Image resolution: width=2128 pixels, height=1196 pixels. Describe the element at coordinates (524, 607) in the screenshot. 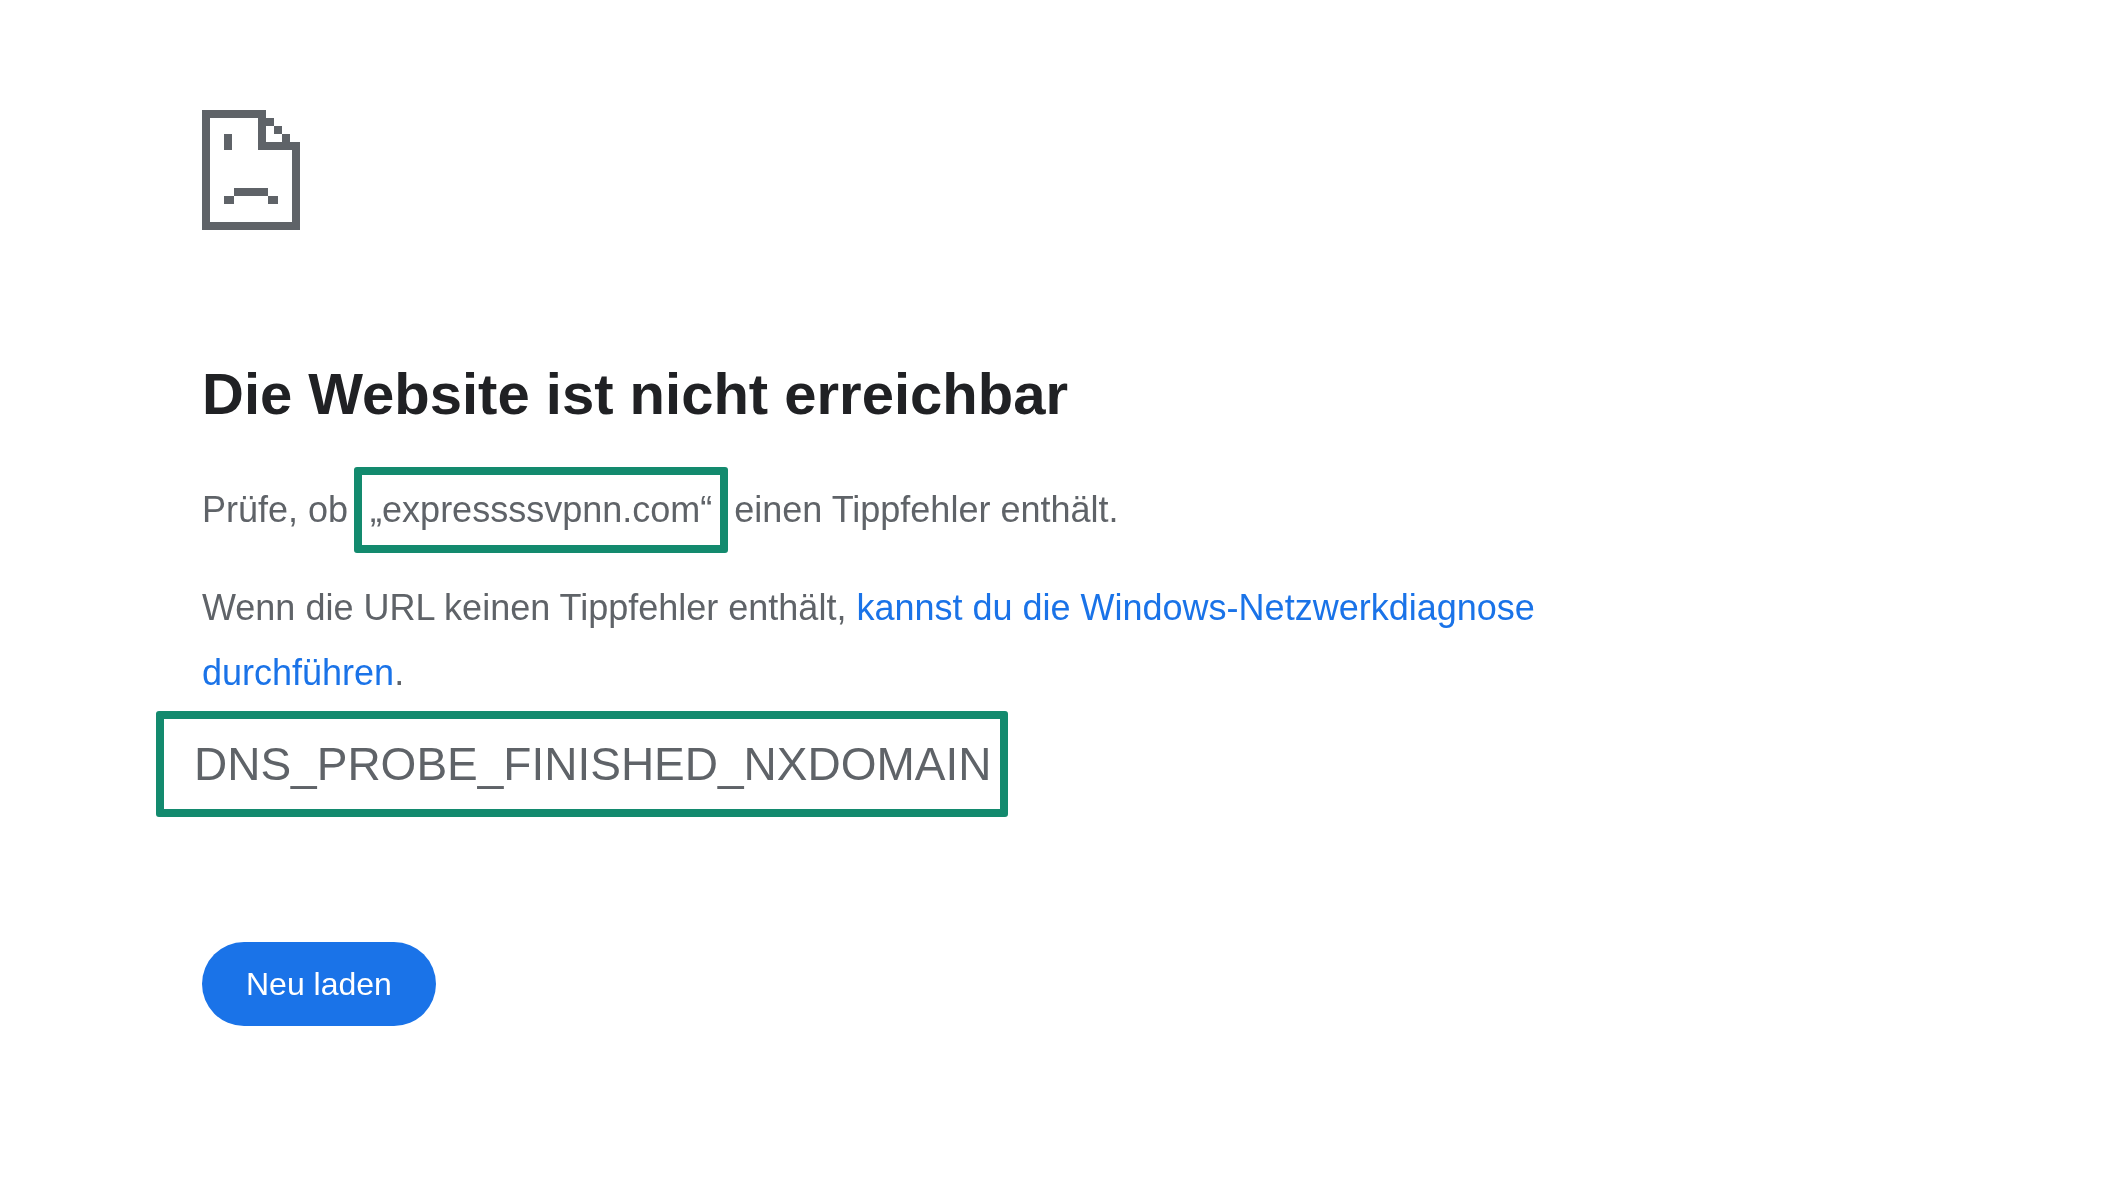

I see `hint-text: Wenn die URL keinen Tippfehler enthält,` at that location.